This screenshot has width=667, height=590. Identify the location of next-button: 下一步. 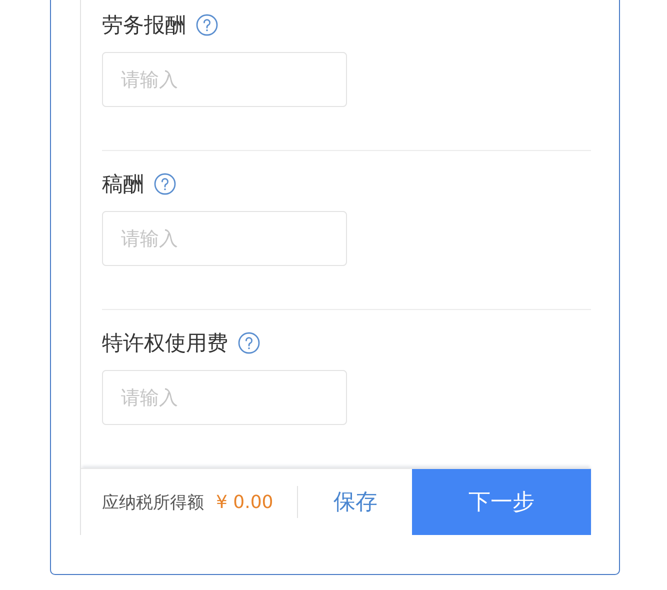
(501, 502).